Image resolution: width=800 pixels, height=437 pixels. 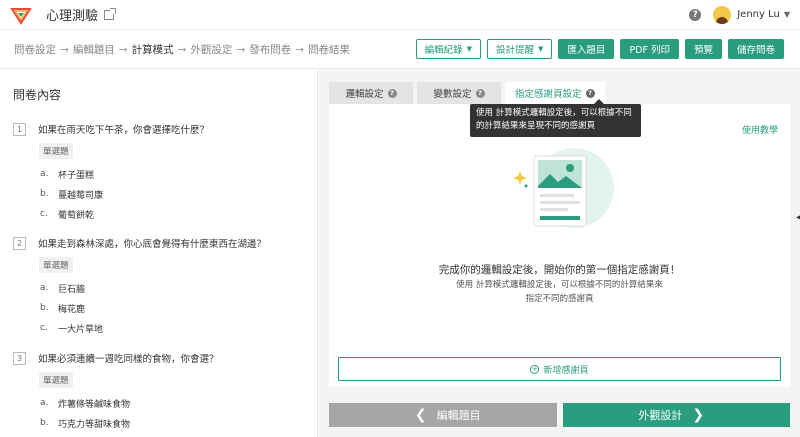 What do you see at coordinates (452, 94) in the screenshot?
I see `tab-label: 變數設定` at bounding box center [452, 94].